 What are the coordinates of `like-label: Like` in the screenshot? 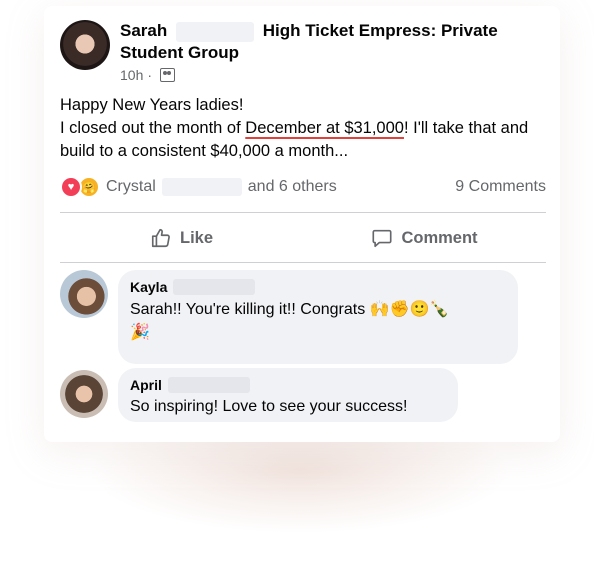 It's located at (196, 237).